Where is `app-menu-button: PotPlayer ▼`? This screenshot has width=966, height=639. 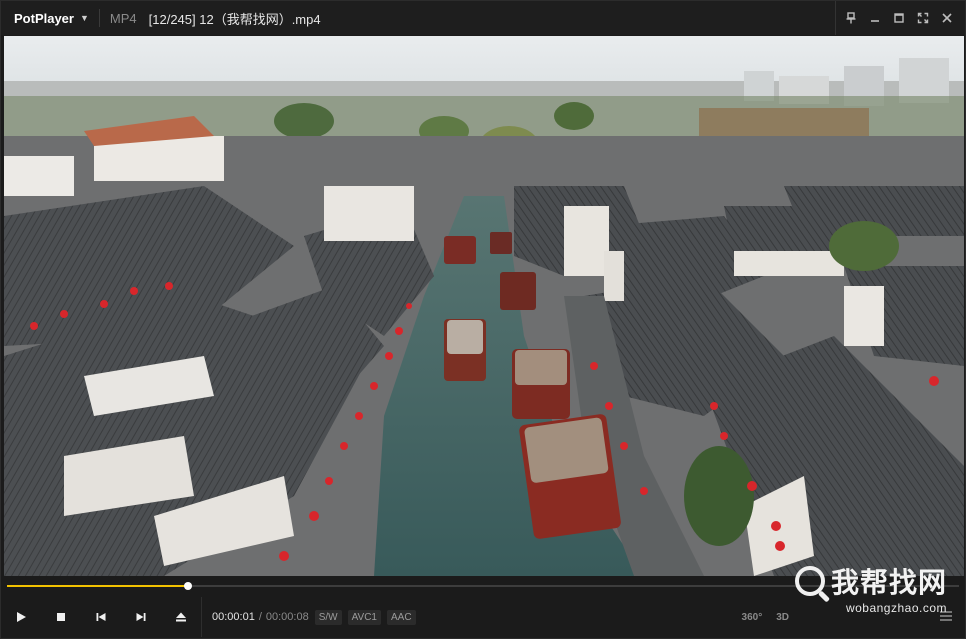
app-menu-button: PotPlayer ▼ is located at coordinates (49, 18).